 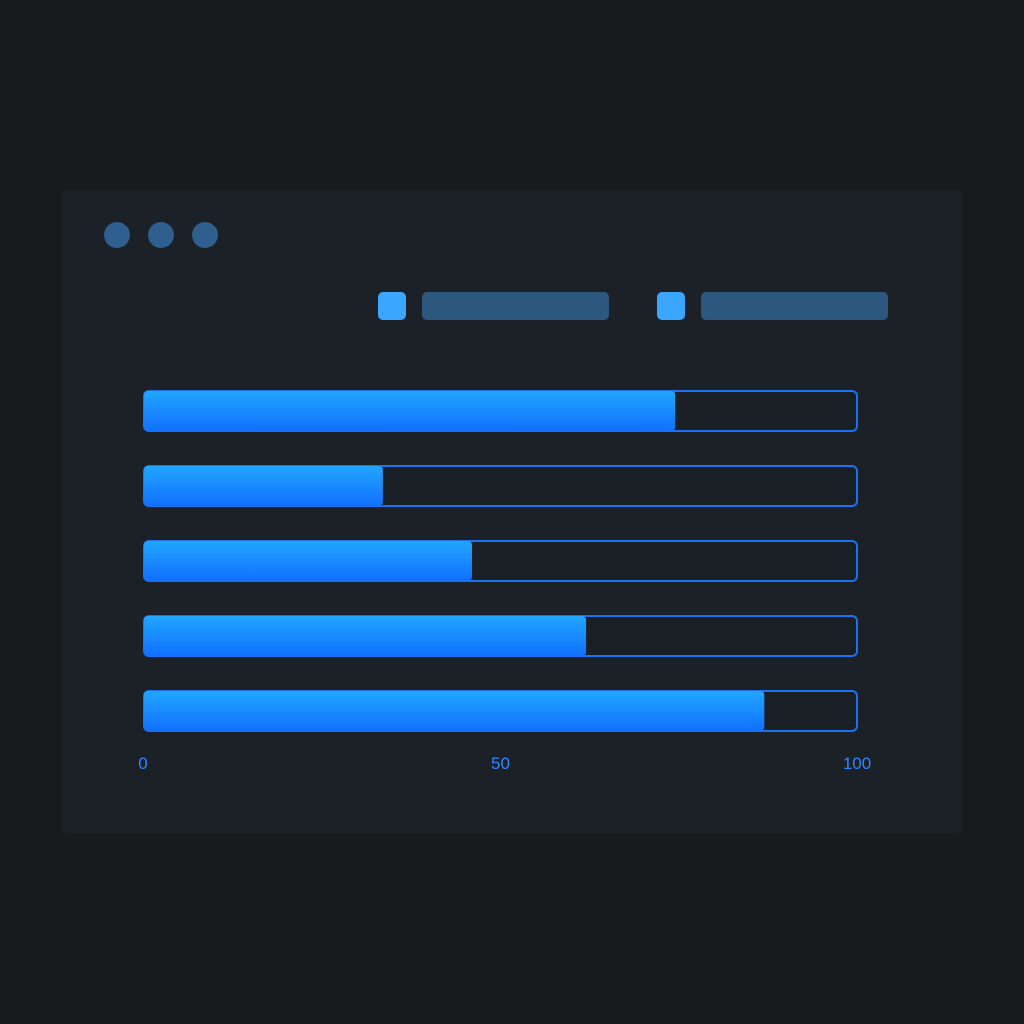 What do you see at coordinates (500, 763) in the screenshot?
I see `x-tick-label-50: 50` at bounding box center [500, 763].